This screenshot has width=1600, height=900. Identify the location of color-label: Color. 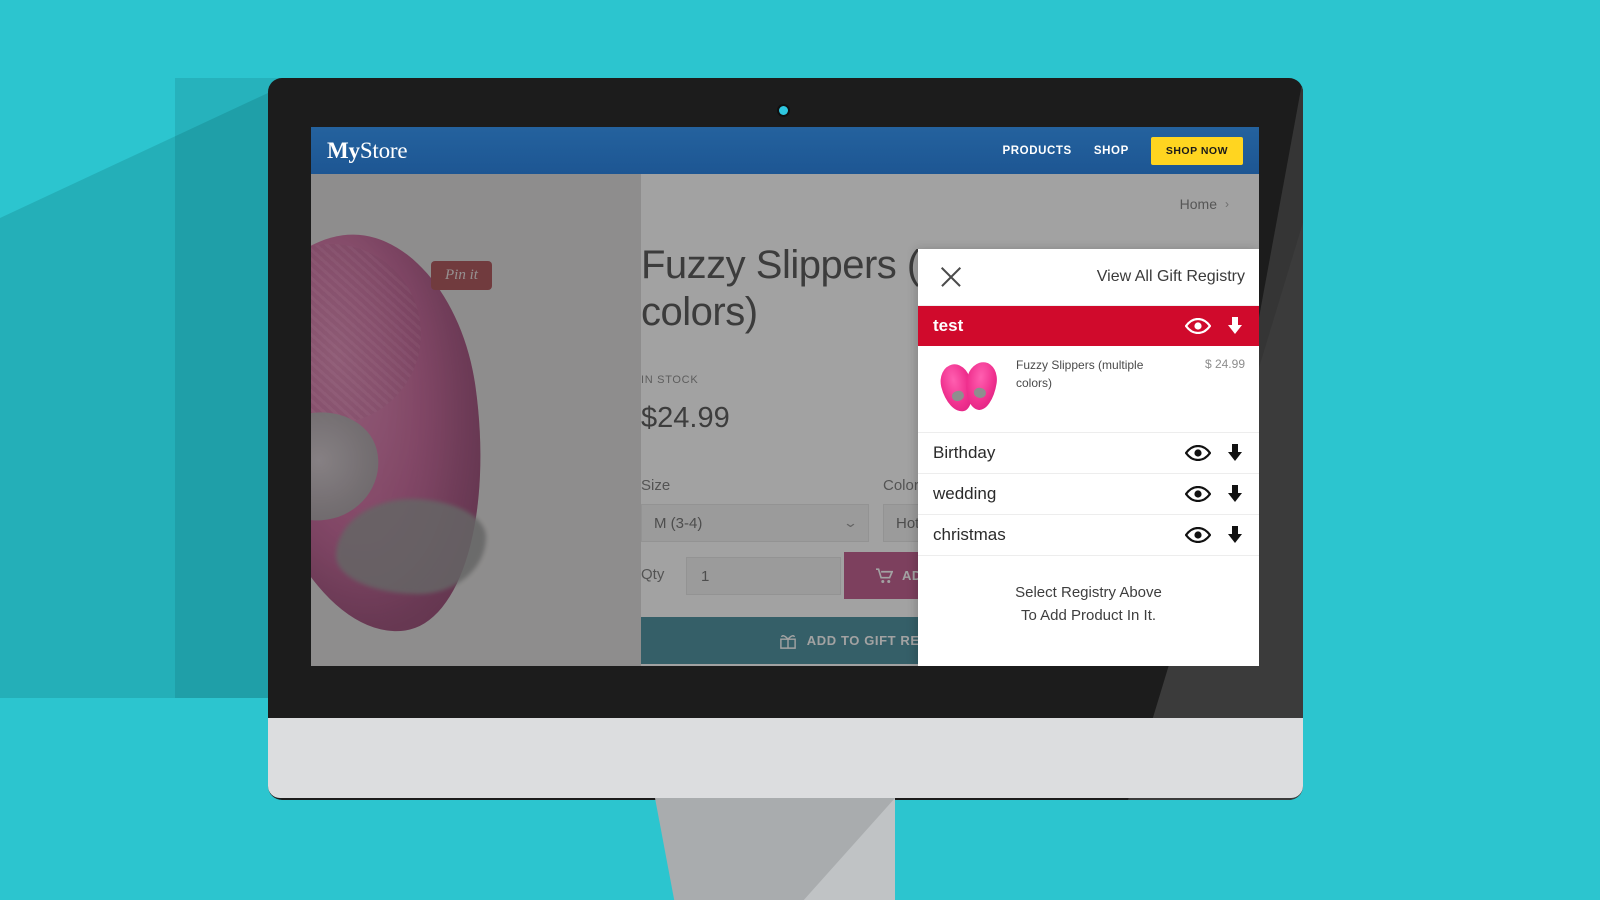
(901, 485).